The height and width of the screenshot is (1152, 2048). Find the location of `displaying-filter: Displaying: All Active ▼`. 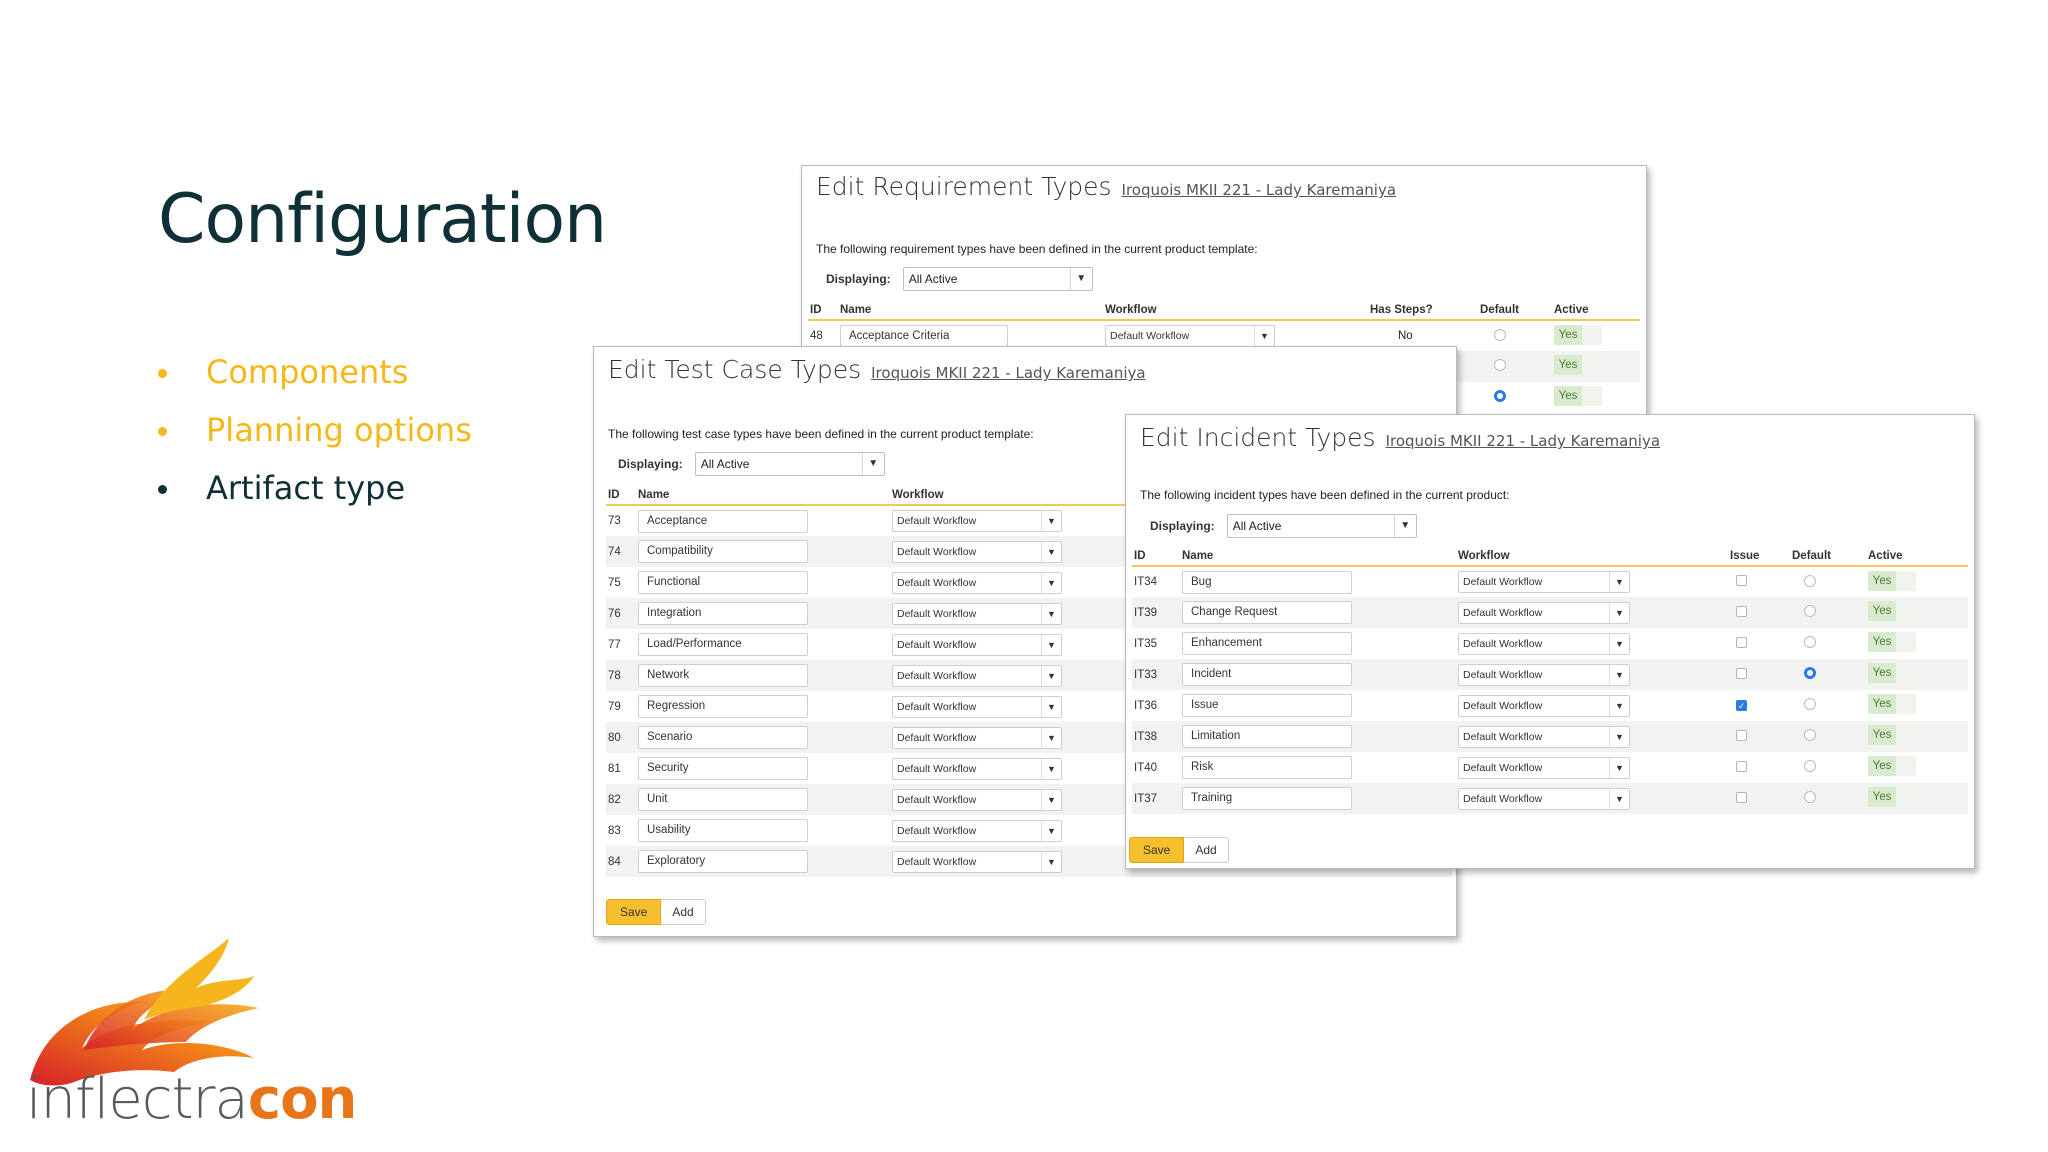

displaying-filter: Displaying: All Active ▼ is located at coordinates (1283, 526).